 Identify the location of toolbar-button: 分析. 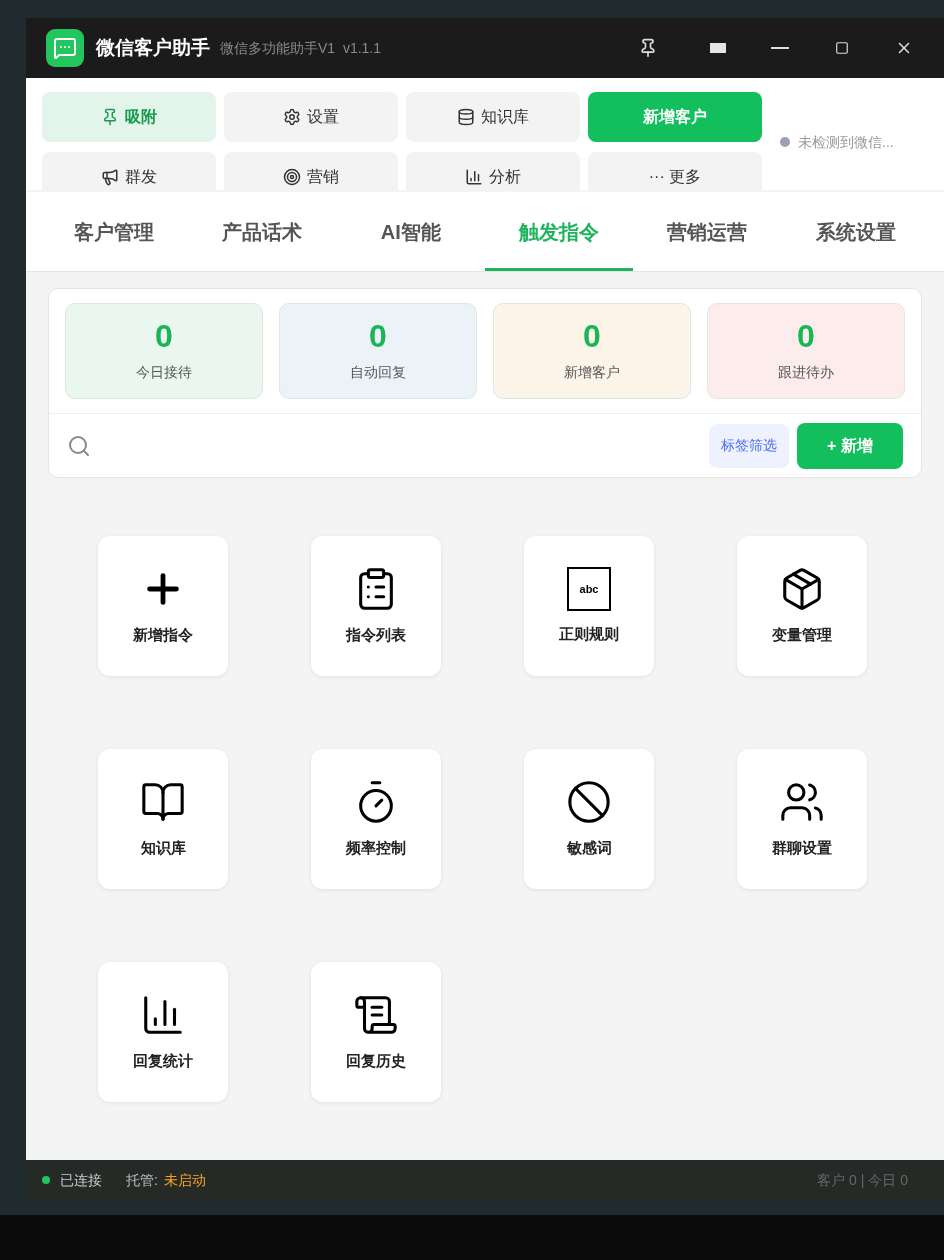
(493, 171).